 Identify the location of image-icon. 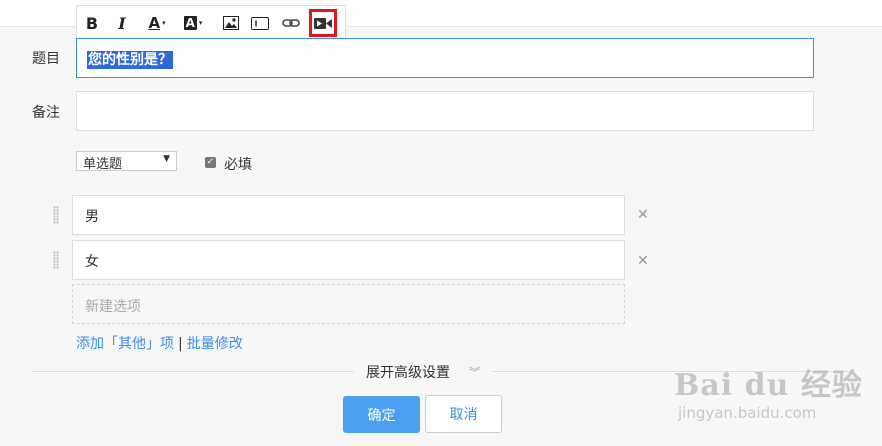
(231, 23).